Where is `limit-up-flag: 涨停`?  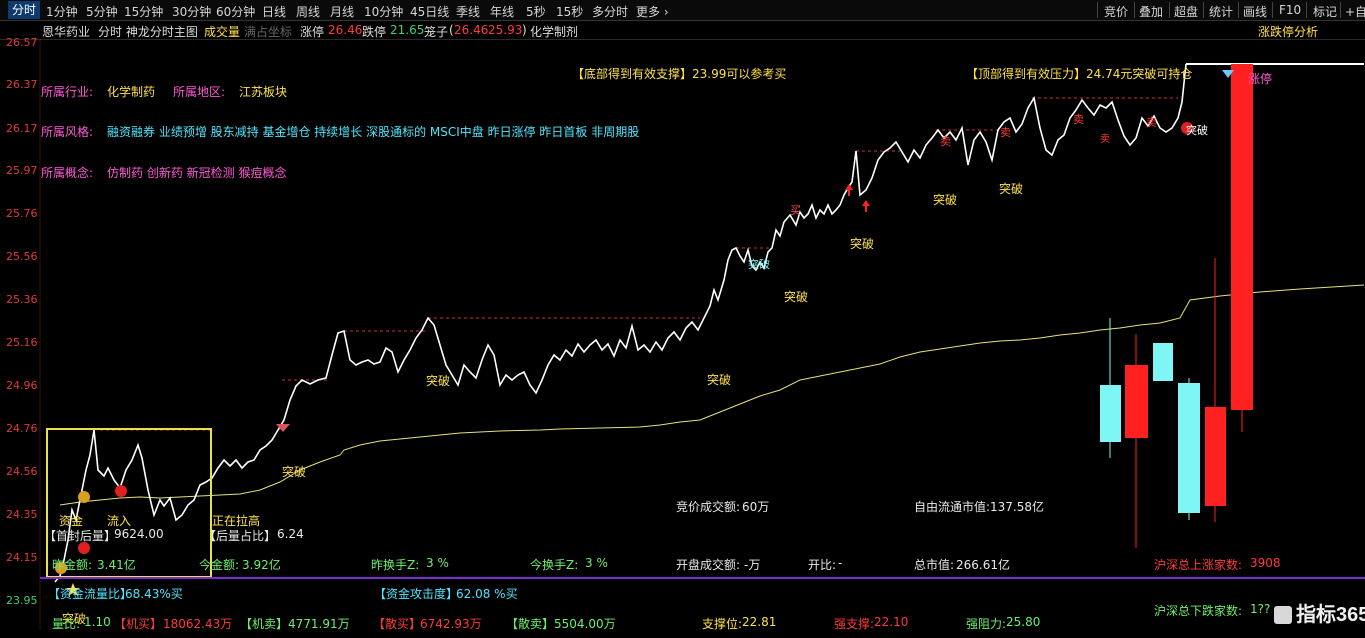
limit-up-flag: 涨停 is located at coordinates (1260, 79).